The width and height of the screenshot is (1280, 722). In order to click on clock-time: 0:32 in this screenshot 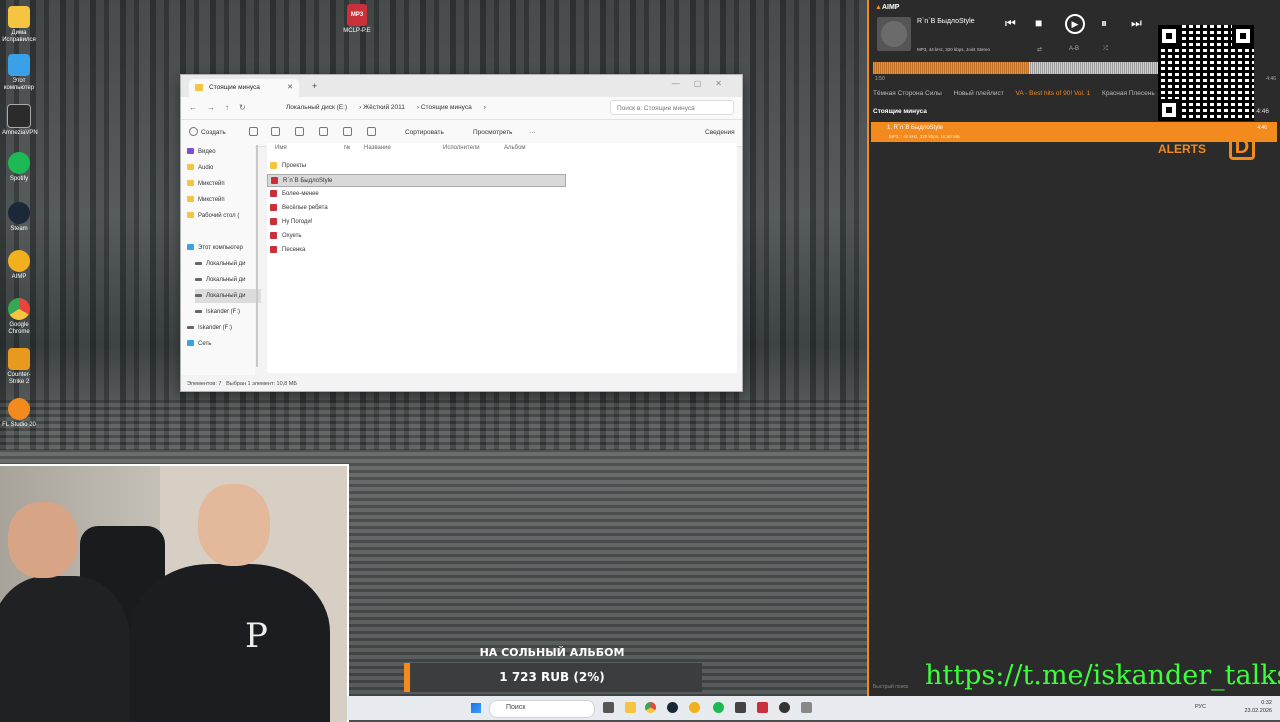, I will do `click(1266, 703)`.